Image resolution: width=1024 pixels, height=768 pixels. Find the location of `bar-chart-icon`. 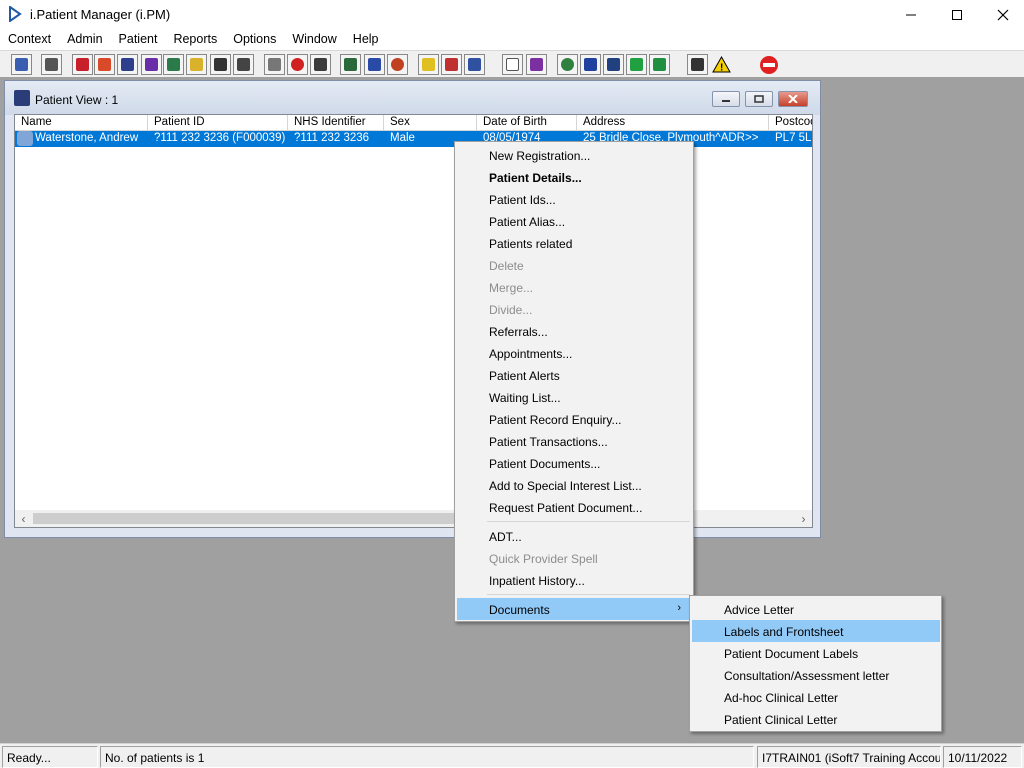

bar-chart-icon is located at coordinates (536, 64).